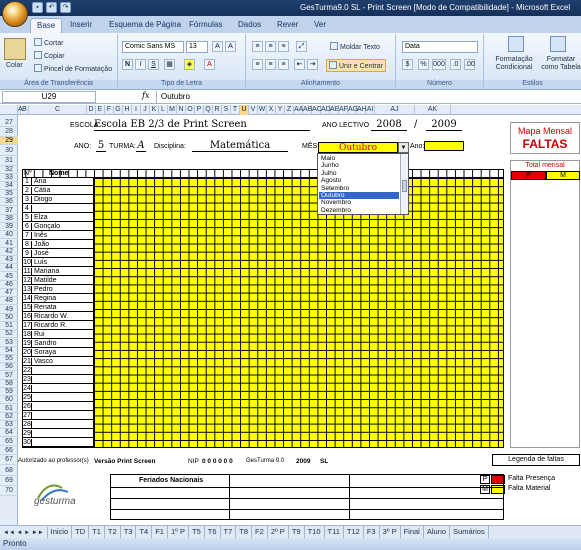 This screenshot has width=581, height=550. What do you see at coordinates (312, 64) in the screenshot?
I see `increase-indent-icon: ⇥` at bounding box center [312, 64].